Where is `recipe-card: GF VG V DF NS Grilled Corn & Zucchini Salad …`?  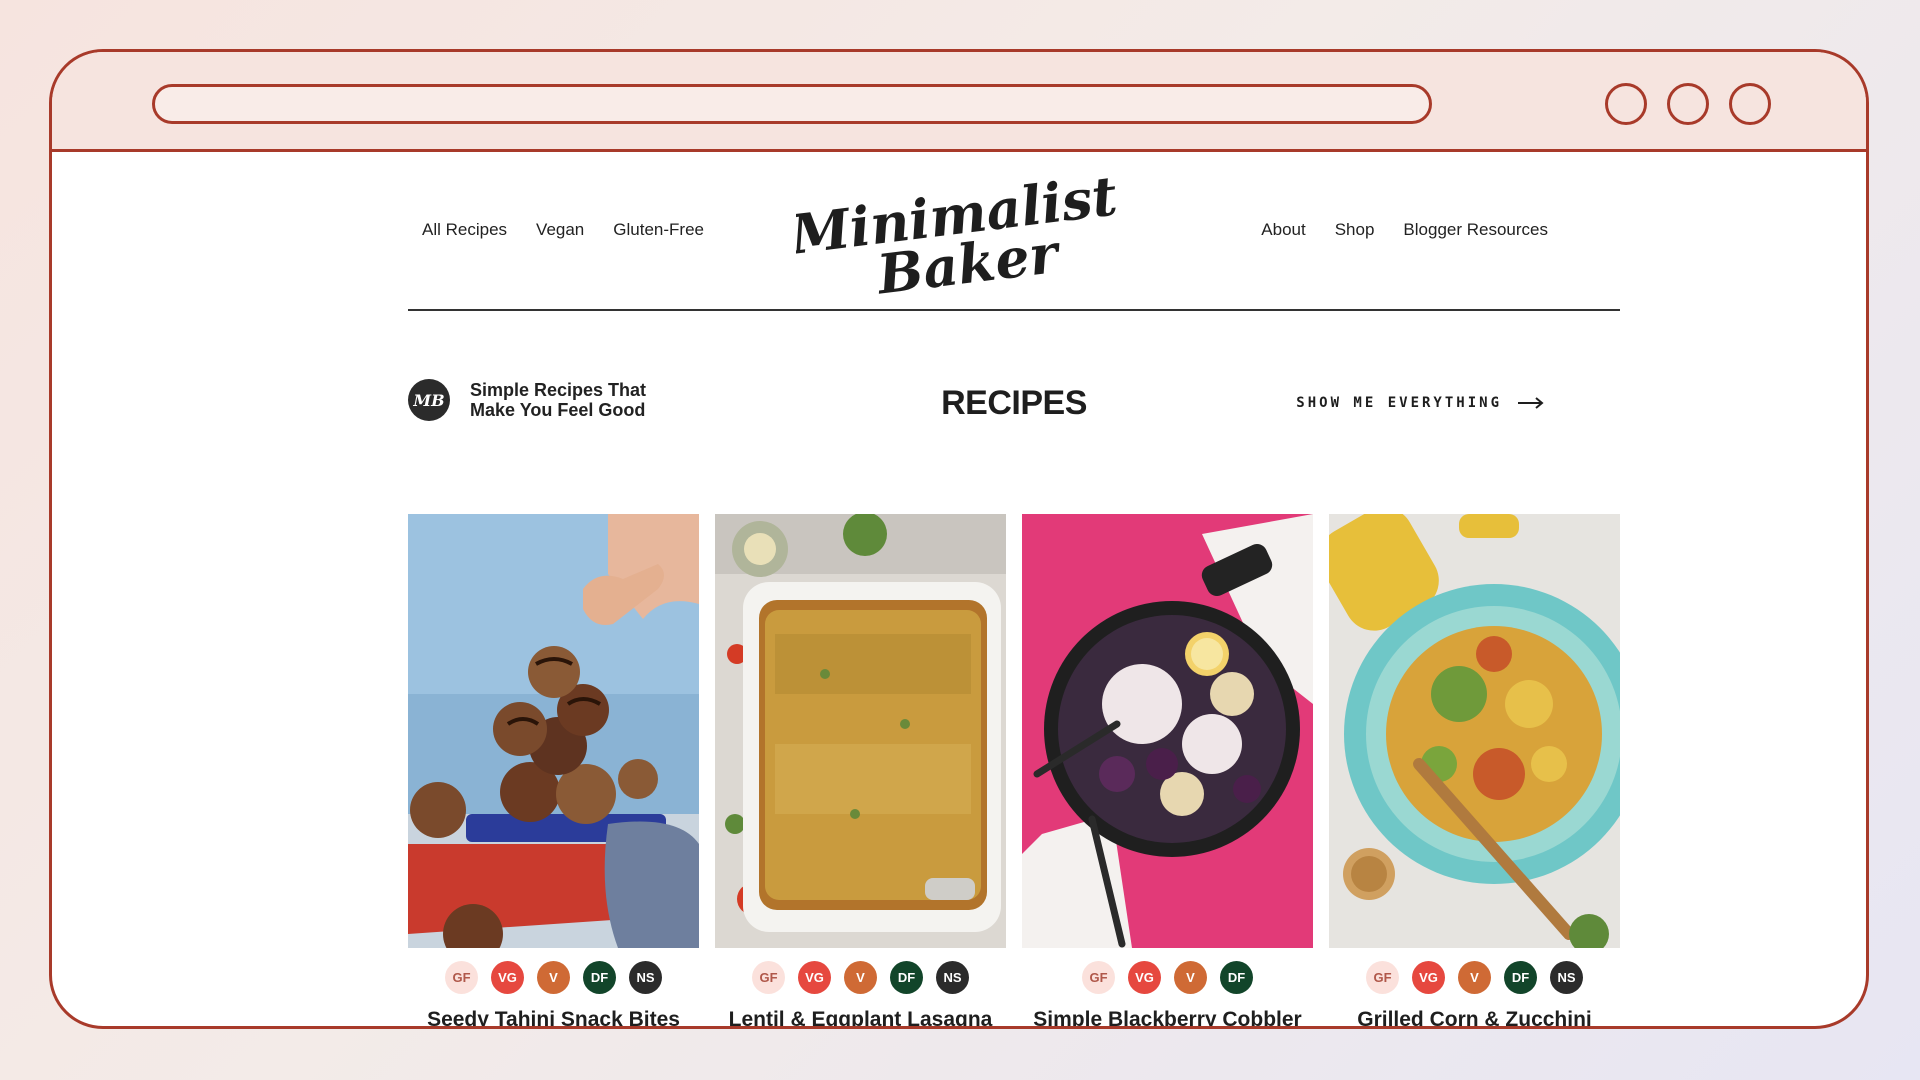
recipe-card: GF VG V DF NS Grilled Corn & Zucchini Salad … is located at coordinates (1474, 770).